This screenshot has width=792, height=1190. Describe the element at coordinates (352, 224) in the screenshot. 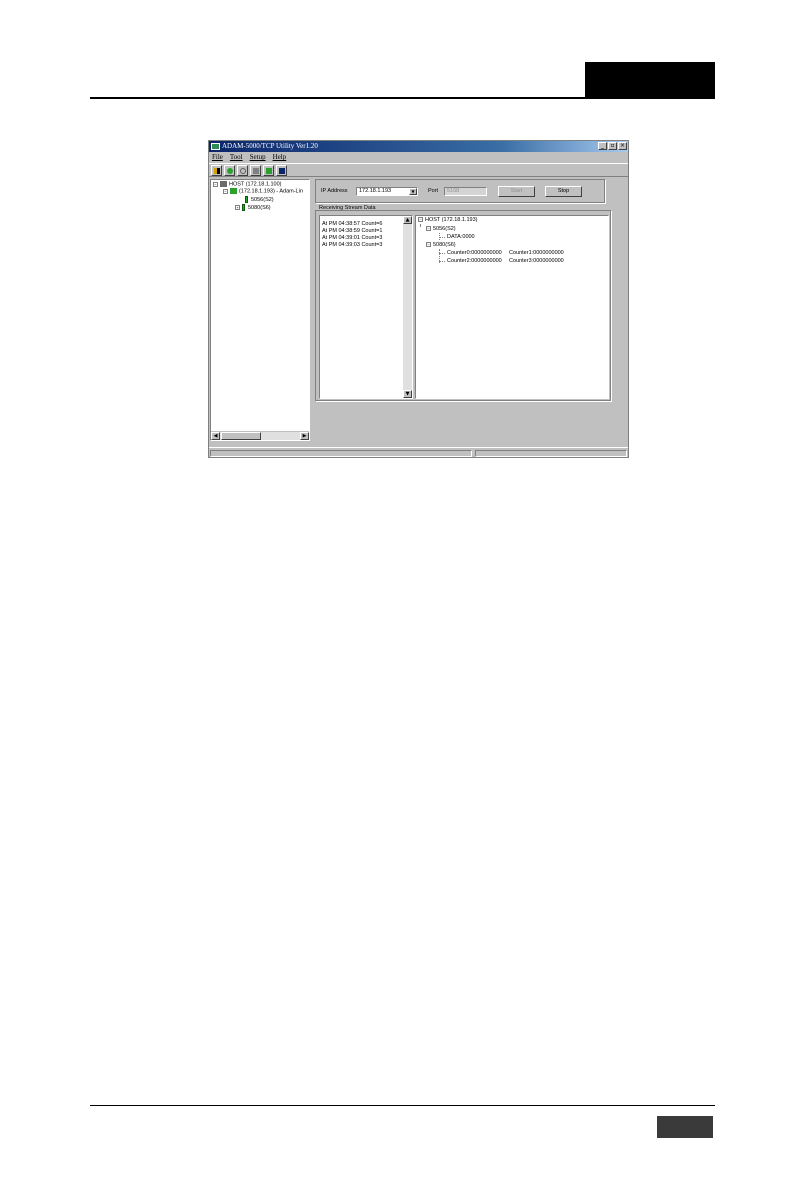

I see `log-line: At PM 04:38:57 Count=6` at that location.